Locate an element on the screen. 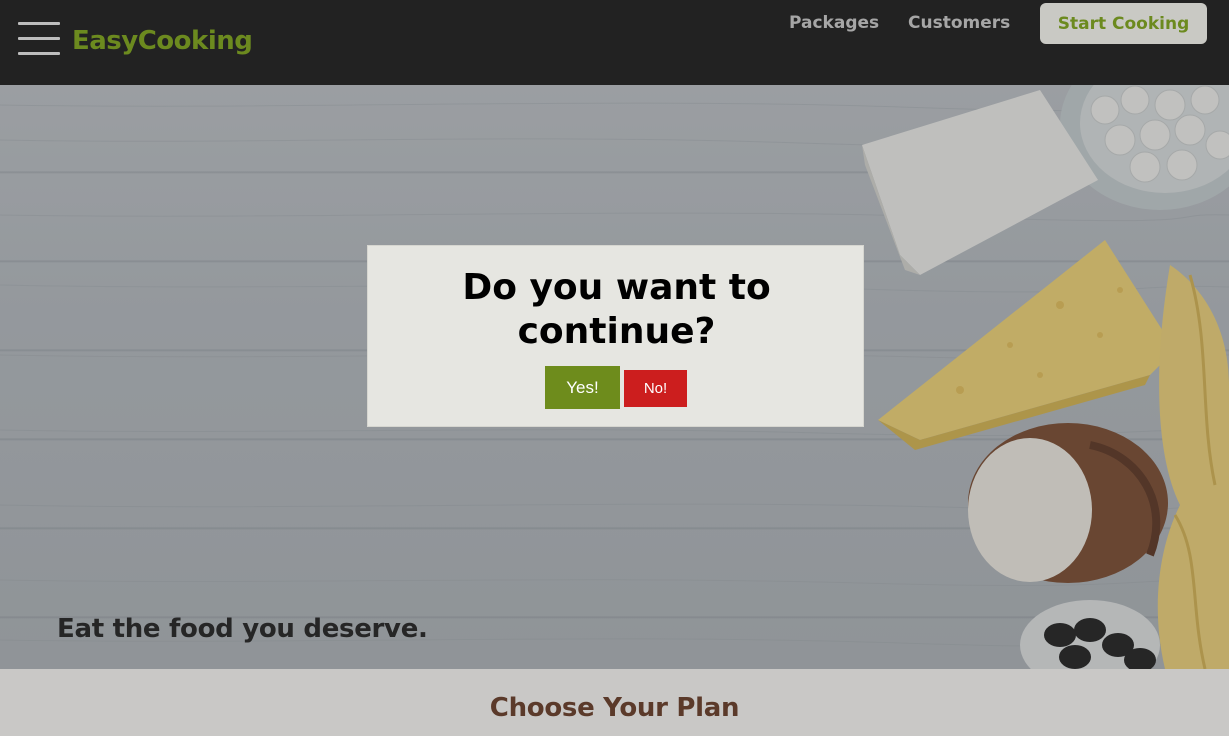 This screenshot has height=736, width=1229. confirm-dialog: Do you want to continue? Yes! No! is located at coordinates (615, 336).